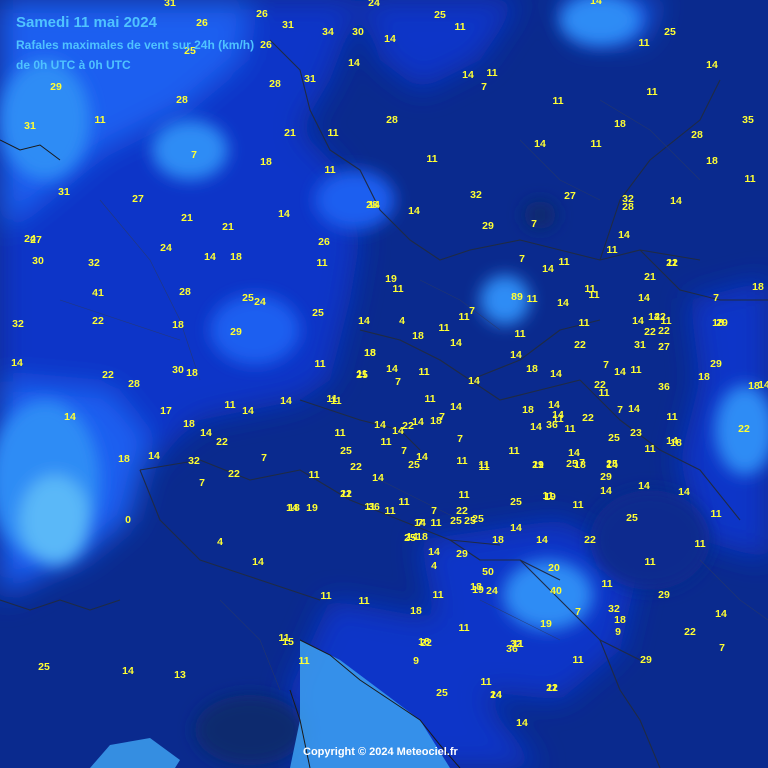 The height and width of the screenshot is (768, 768). What do you see at coordinates (636, 433) in the screenshot?
I see `gust-value-label: 23` at bounding box center [636, 433].